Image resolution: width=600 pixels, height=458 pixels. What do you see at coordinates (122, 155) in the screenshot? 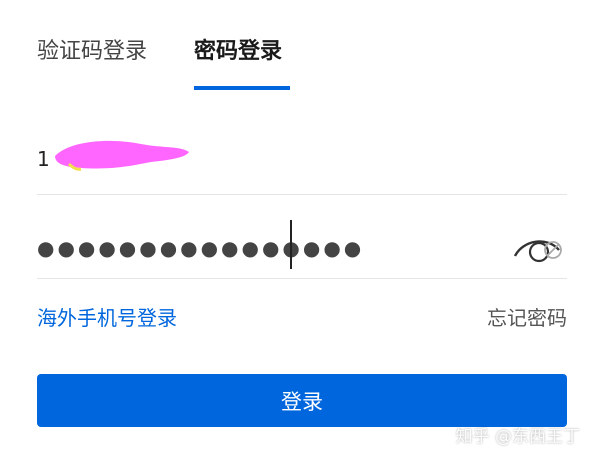
I see `redaction-mark` at bounding box center [122, 155].